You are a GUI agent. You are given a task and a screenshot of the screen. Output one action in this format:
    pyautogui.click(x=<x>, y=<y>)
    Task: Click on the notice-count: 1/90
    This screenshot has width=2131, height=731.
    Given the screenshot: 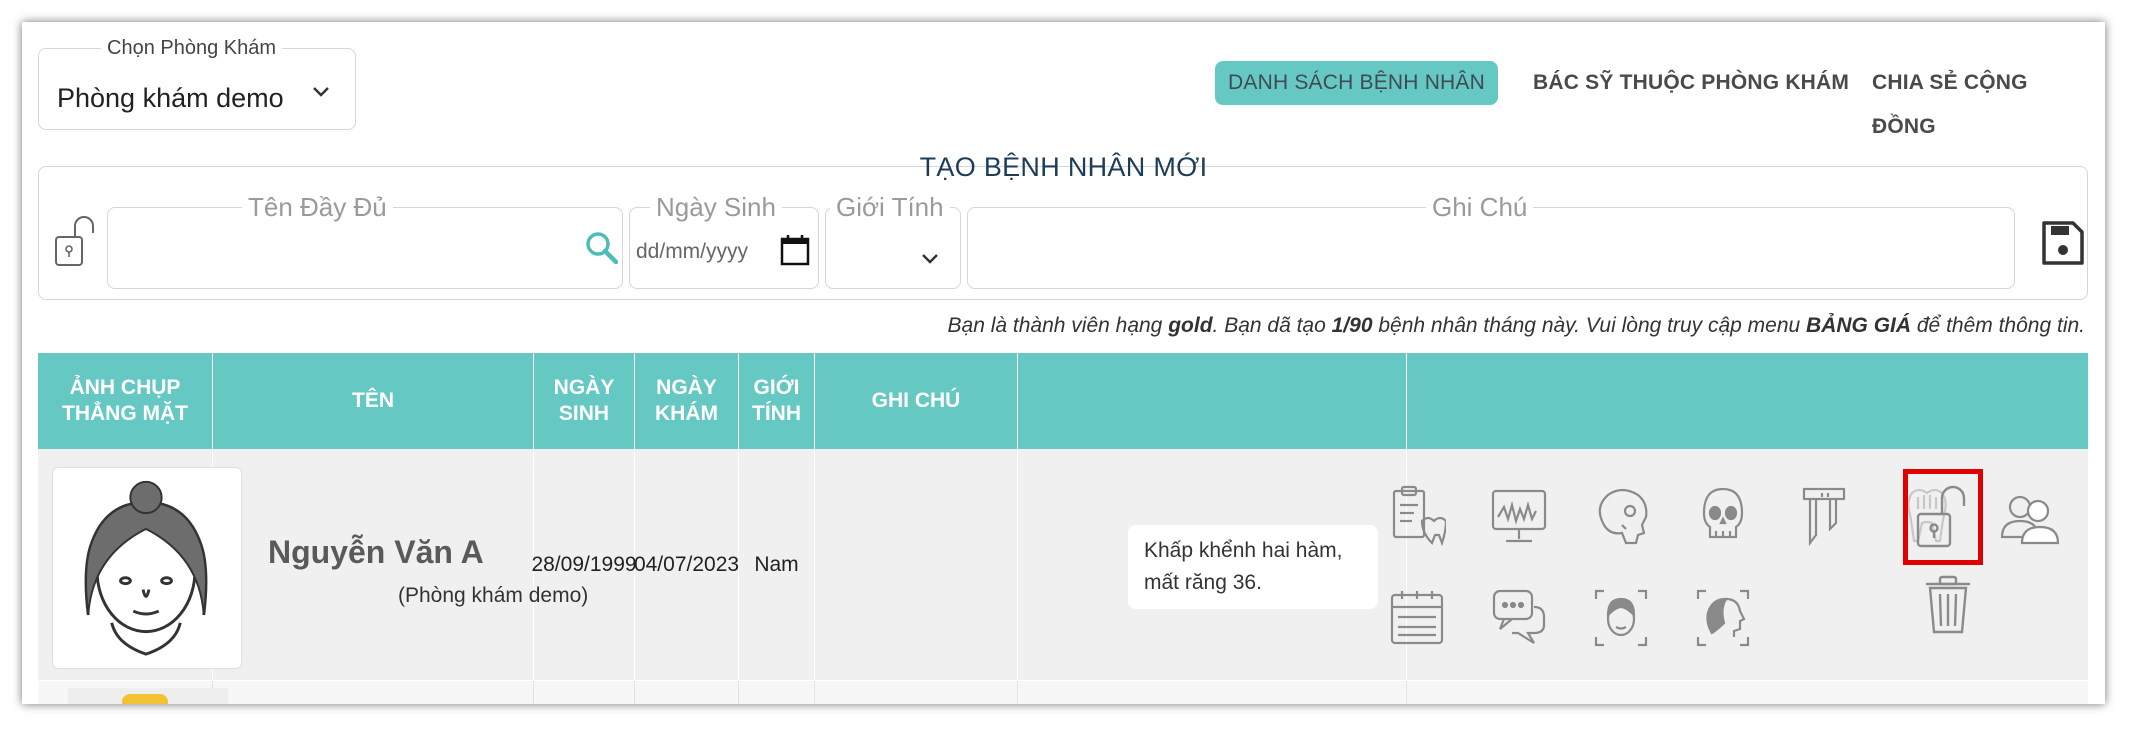 What is the action you would take?
    pyautogui.click(x=1352, y=325)
    